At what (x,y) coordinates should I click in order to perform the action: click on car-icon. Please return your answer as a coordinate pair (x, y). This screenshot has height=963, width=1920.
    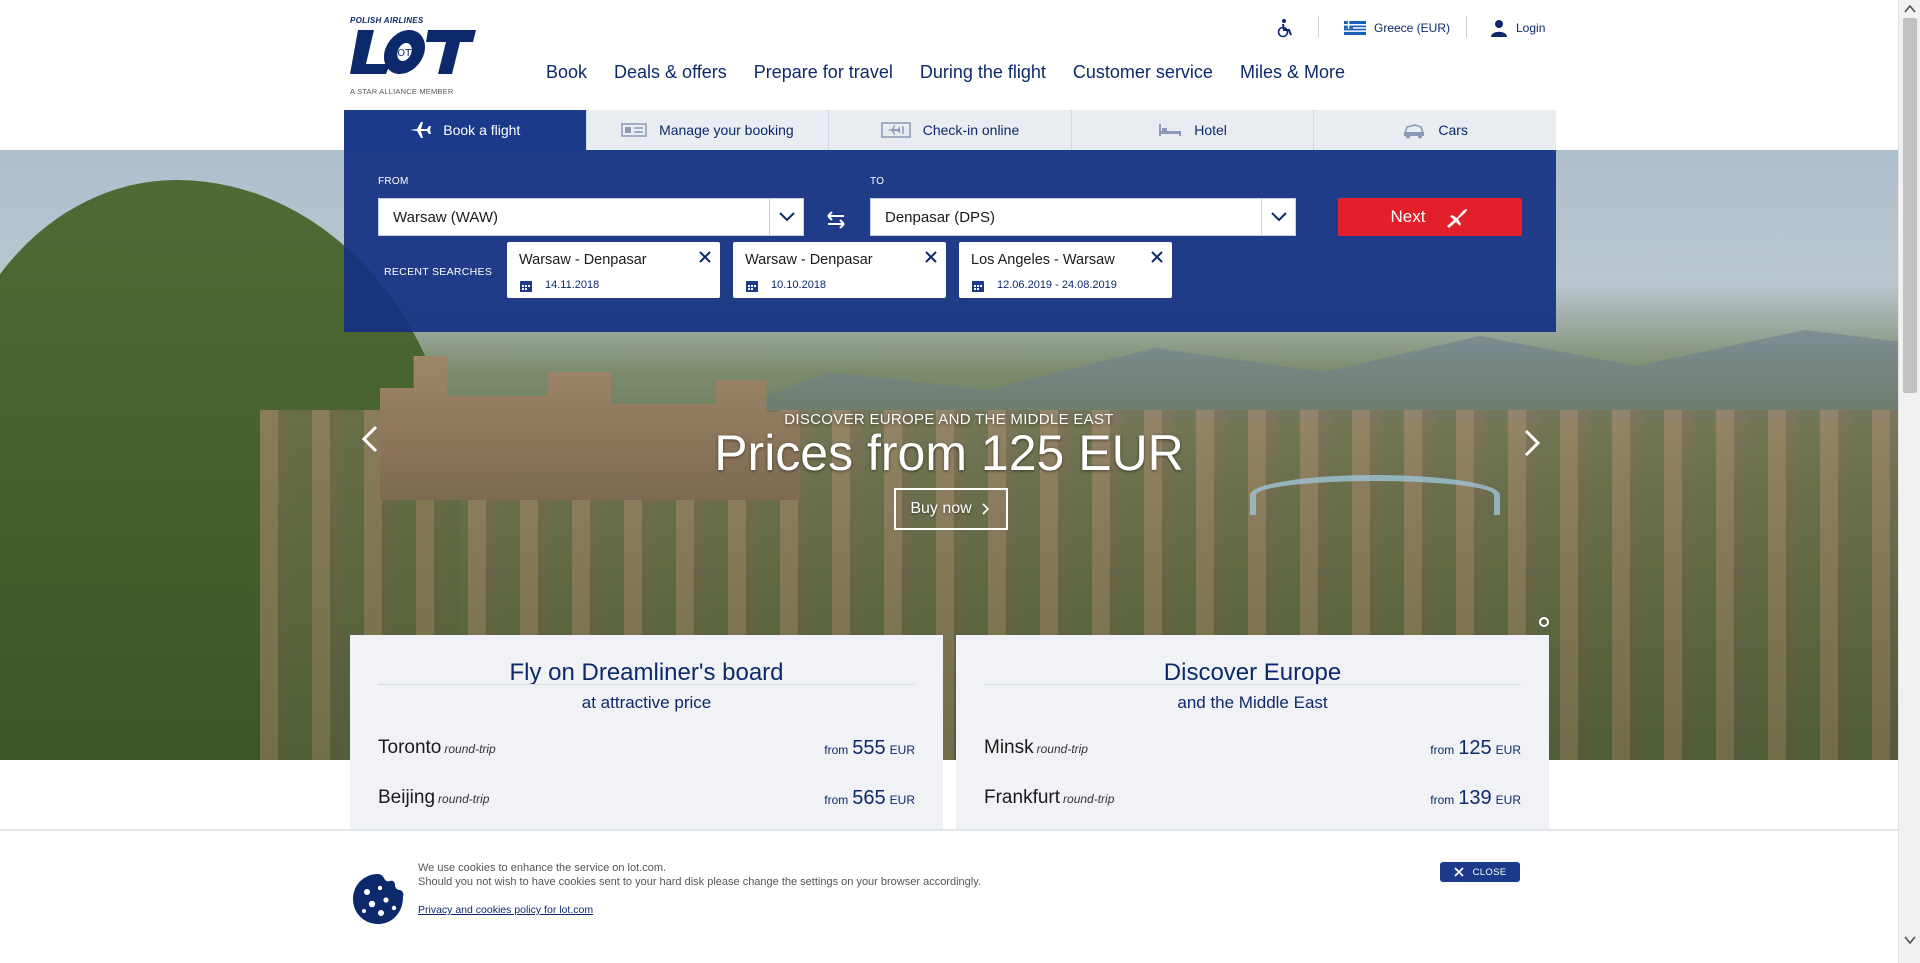
    Looking at the image, I should click on (1414, 131).